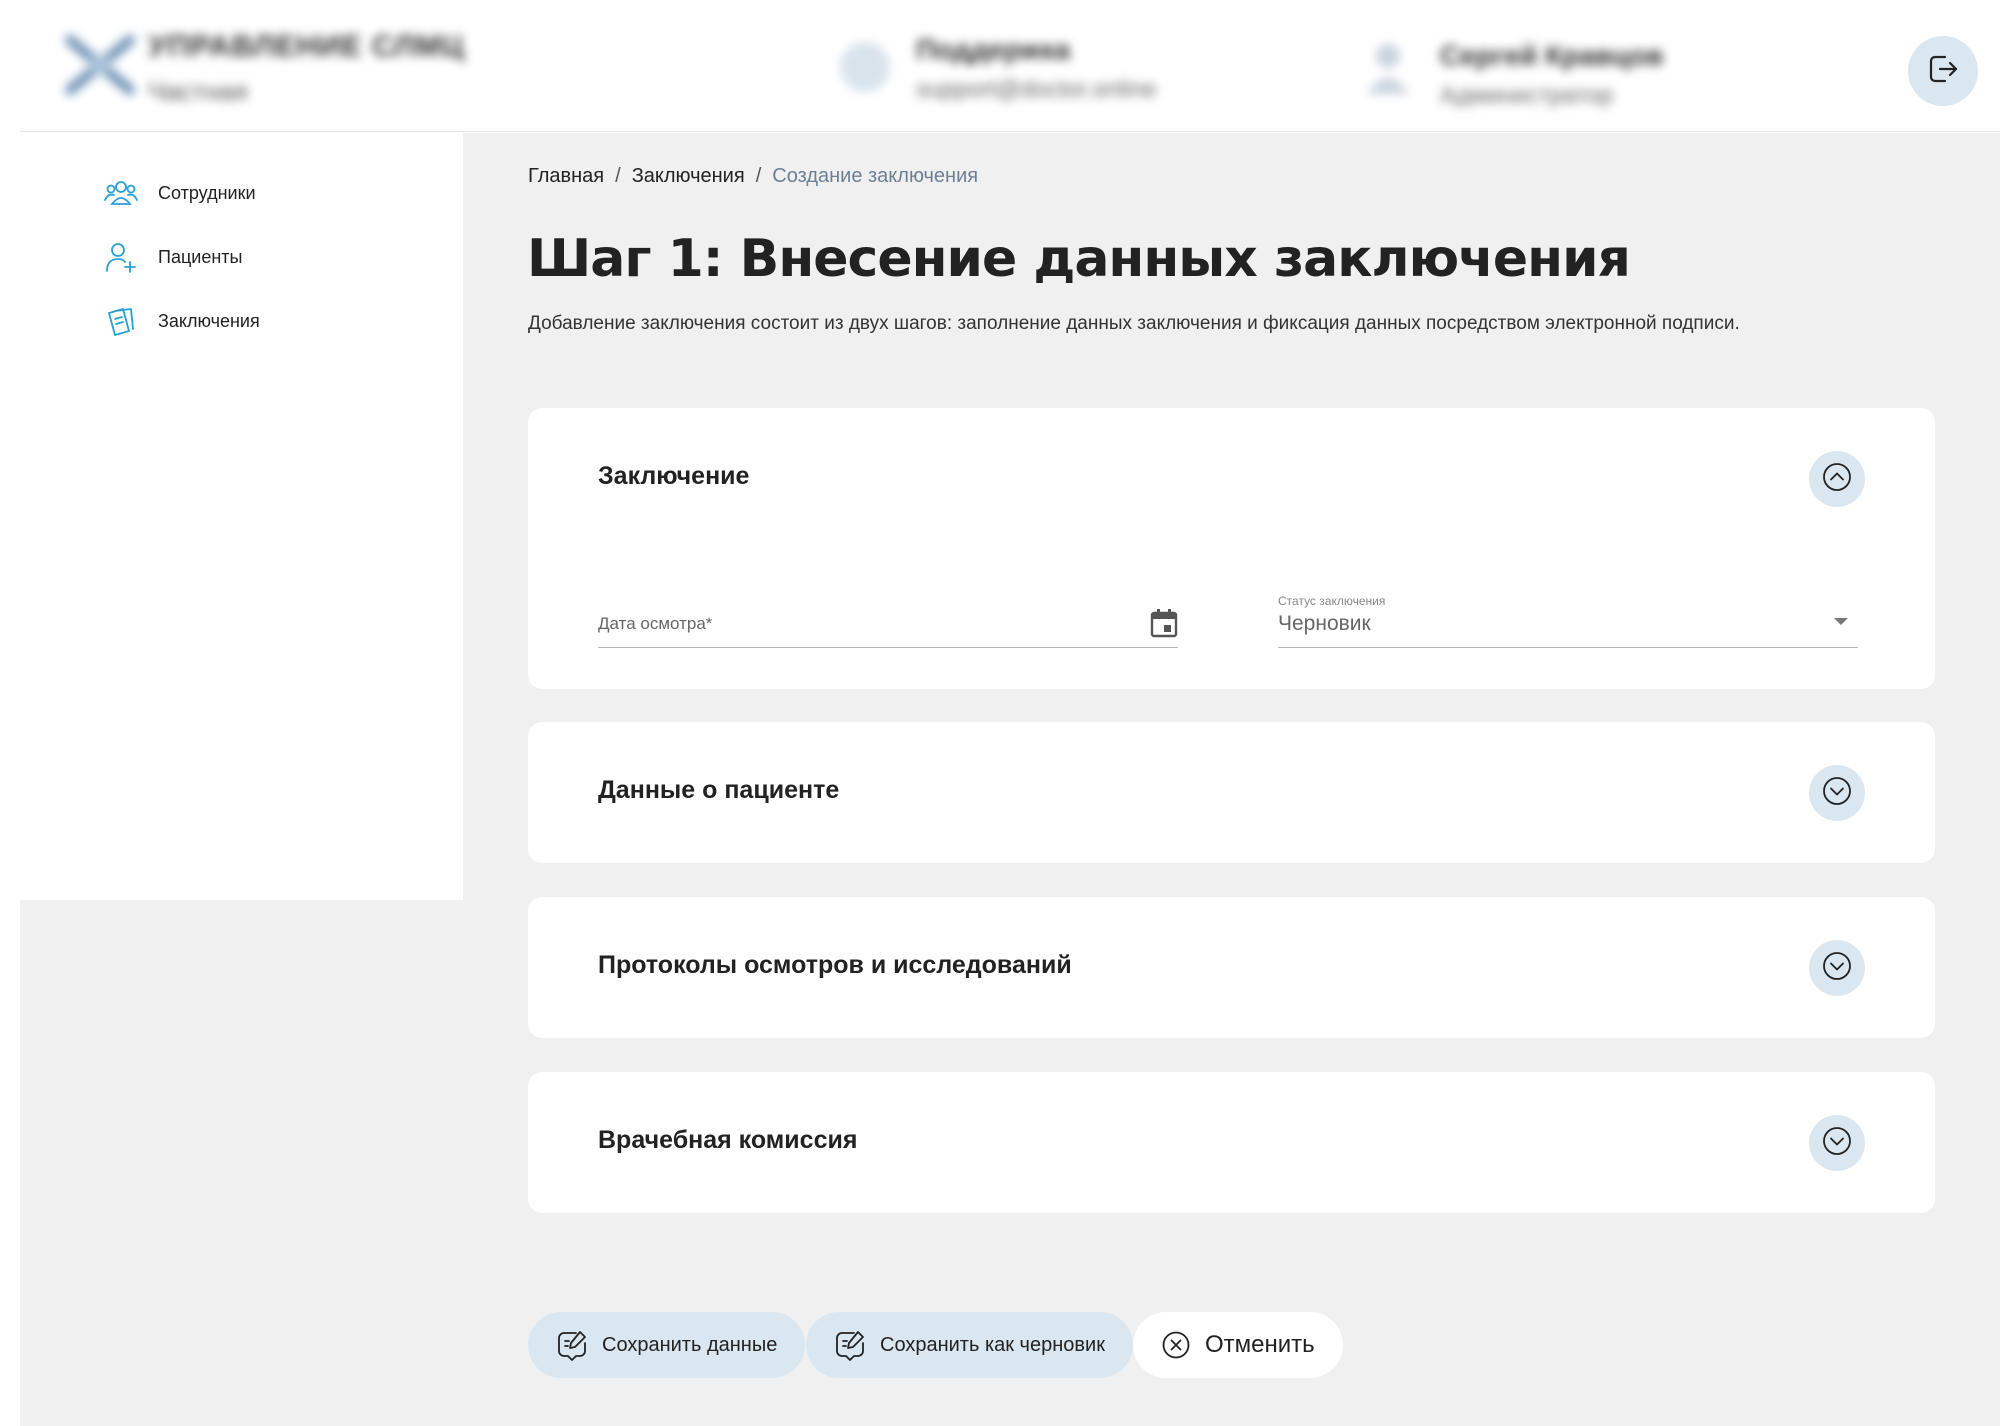  What do you see at coordinates (306, 46) in the screenshot?
I see `org-name: УПРАВЛЕНИЕ СЛМЦ` at bounding box center [306, 46].